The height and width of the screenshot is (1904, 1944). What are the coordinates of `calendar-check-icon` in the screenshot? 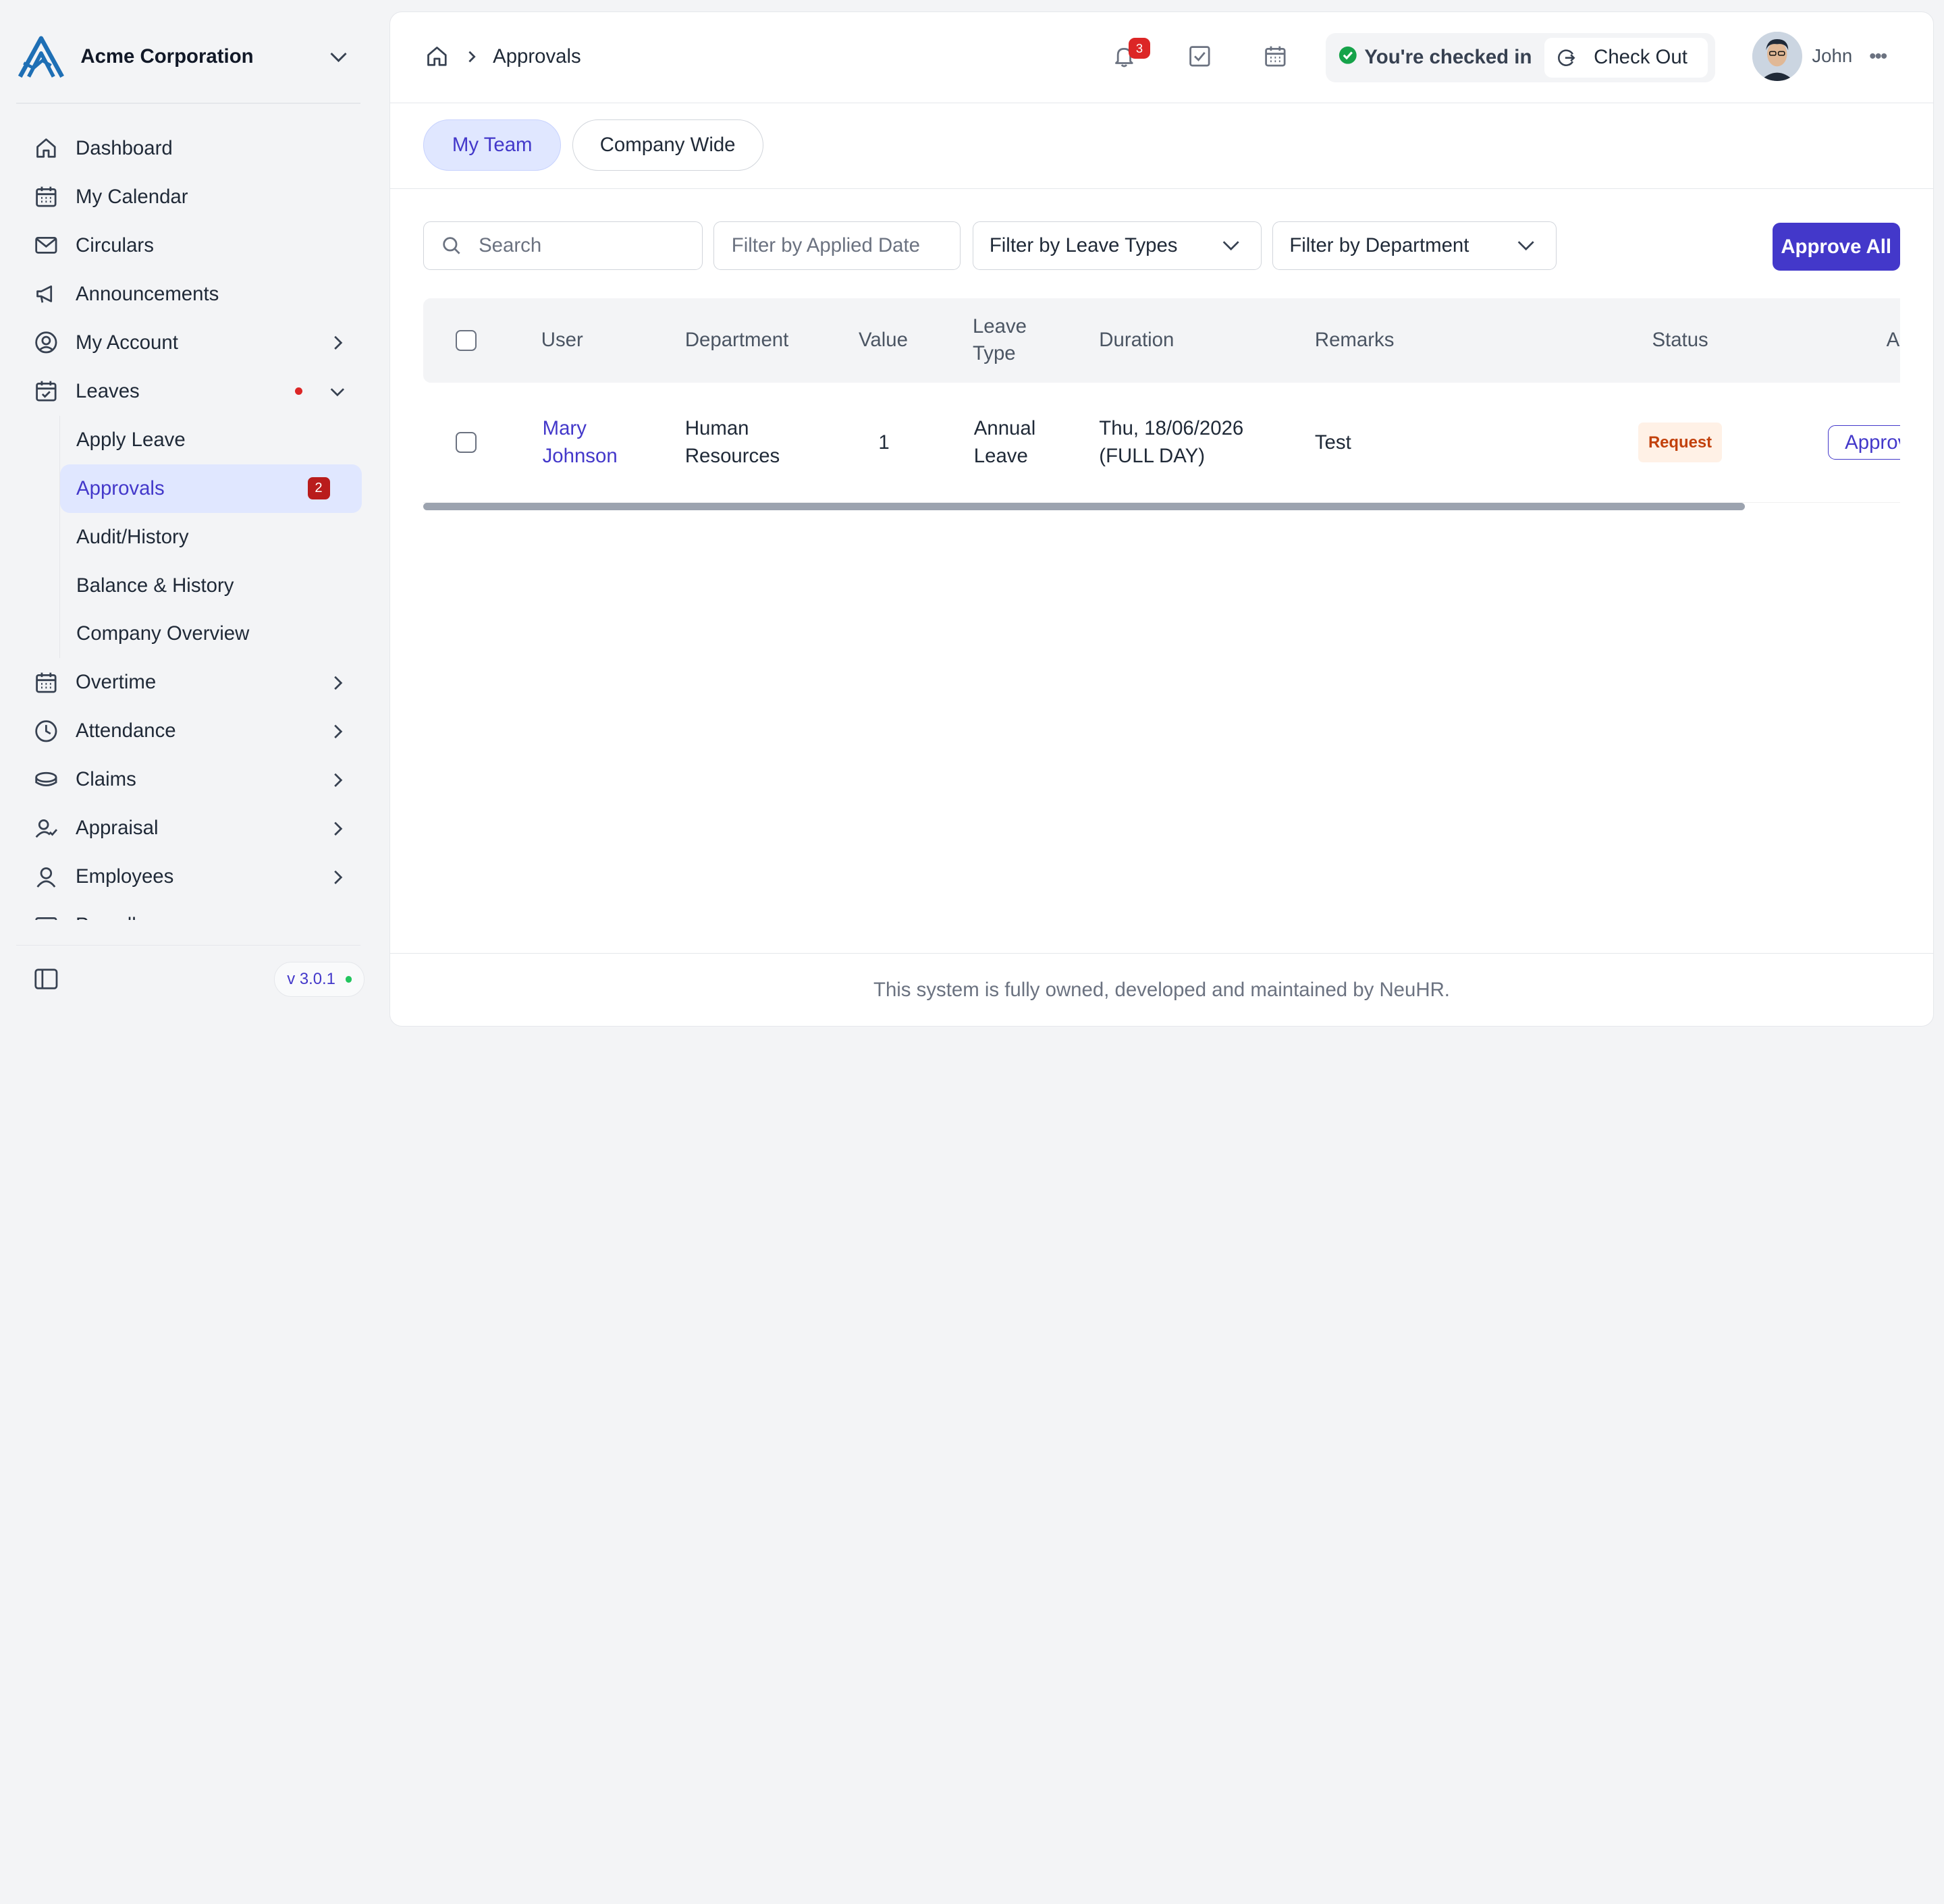 It's located at (45, 391).